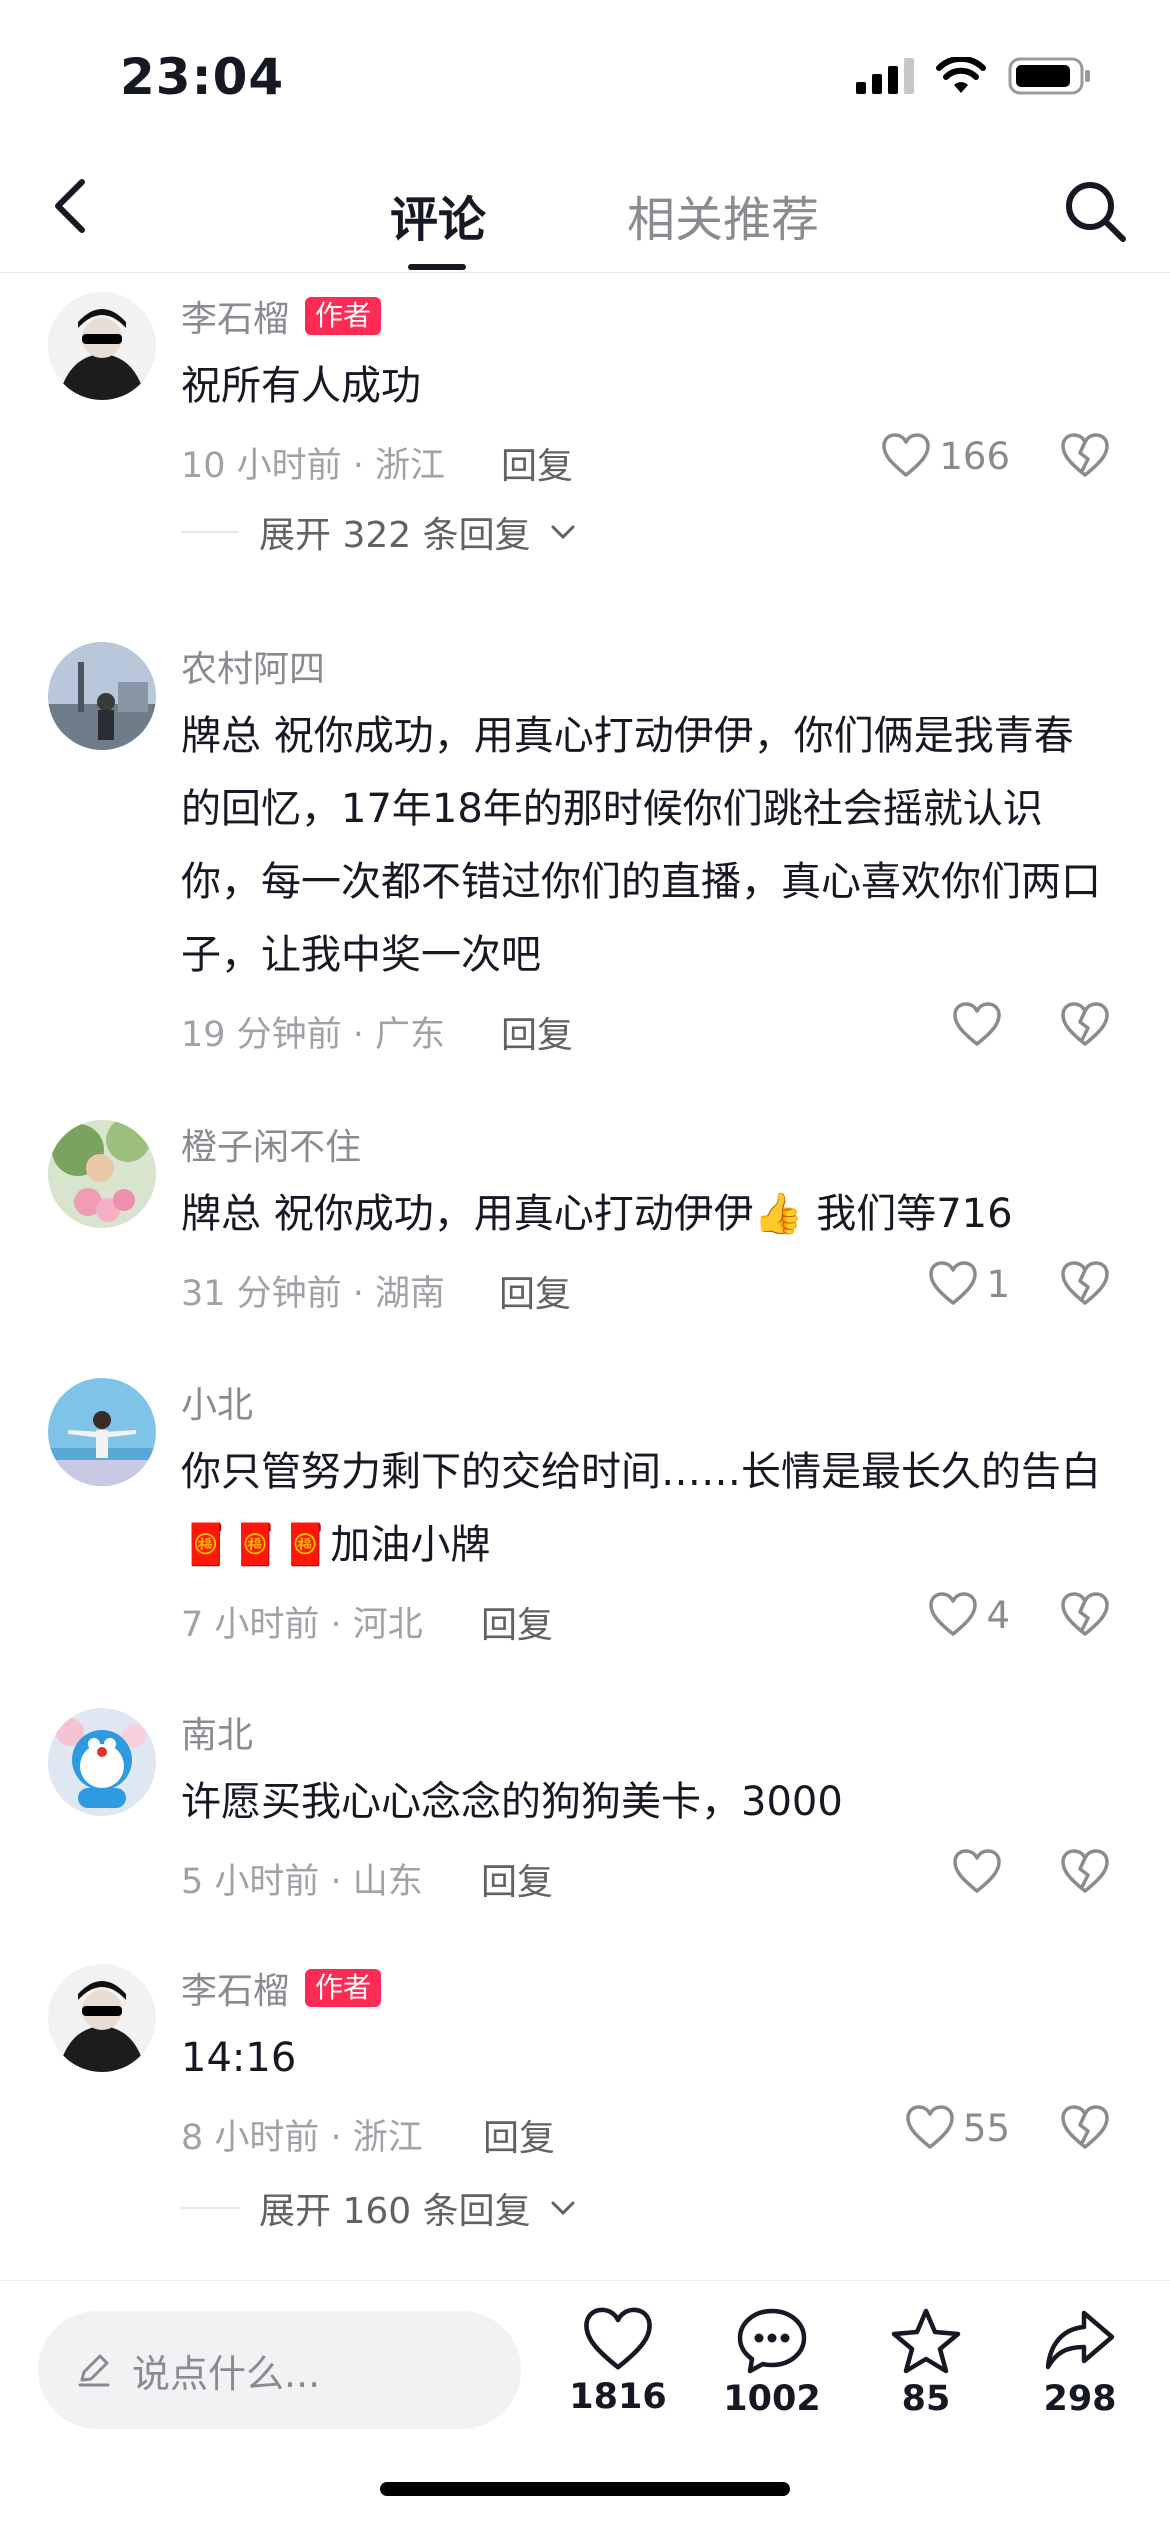 This screenshot has height=2533, width=1170. Describe the element at coordinates (998, 1284) in the screenshot. I see `like-count: 1` at that location.